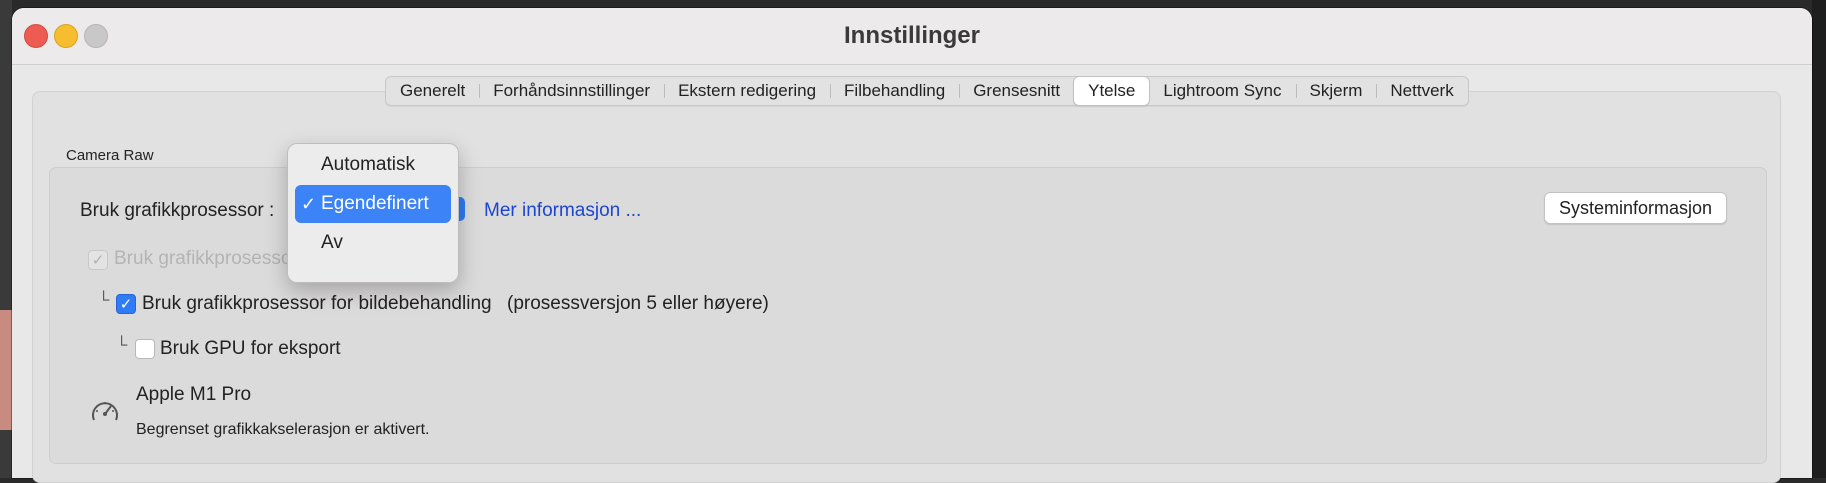 The width and height of the screenshot is (1826, 483). Describe the element at coordinates (1222, 91) in the screenshot. I see `tab-lightroom-sync: Lightroom Sync` at that location.